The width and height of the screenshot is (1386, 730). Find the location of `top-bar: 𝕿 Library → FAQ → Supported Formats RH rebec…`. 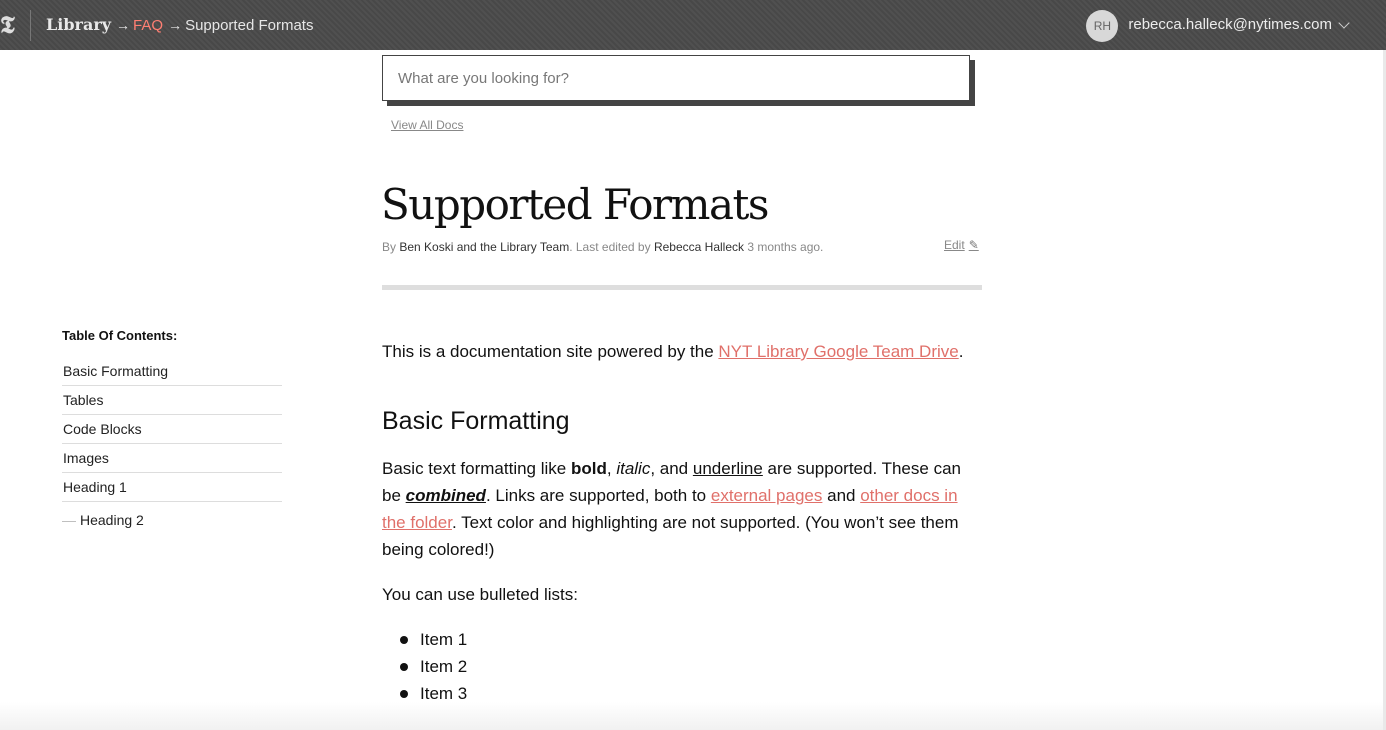

top-bar: 𝕿 Library → FAQ → Supported Formats RH rebec… is located at coordinates (693, 25).